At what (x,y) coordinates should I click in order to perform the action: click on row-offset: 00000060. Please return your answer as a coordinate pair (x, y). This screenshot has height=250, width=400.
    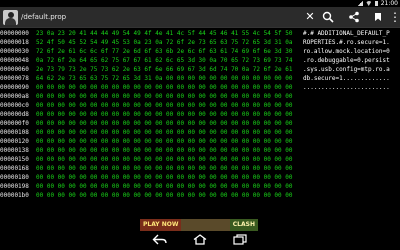
    Looking at the image, I should click on (14, 69).